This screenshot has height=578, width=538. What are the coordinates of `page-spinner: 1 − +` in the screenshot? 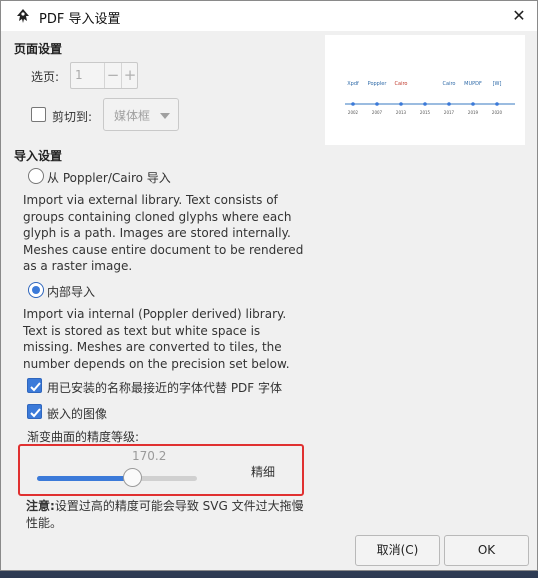 It's located at (104, 75).